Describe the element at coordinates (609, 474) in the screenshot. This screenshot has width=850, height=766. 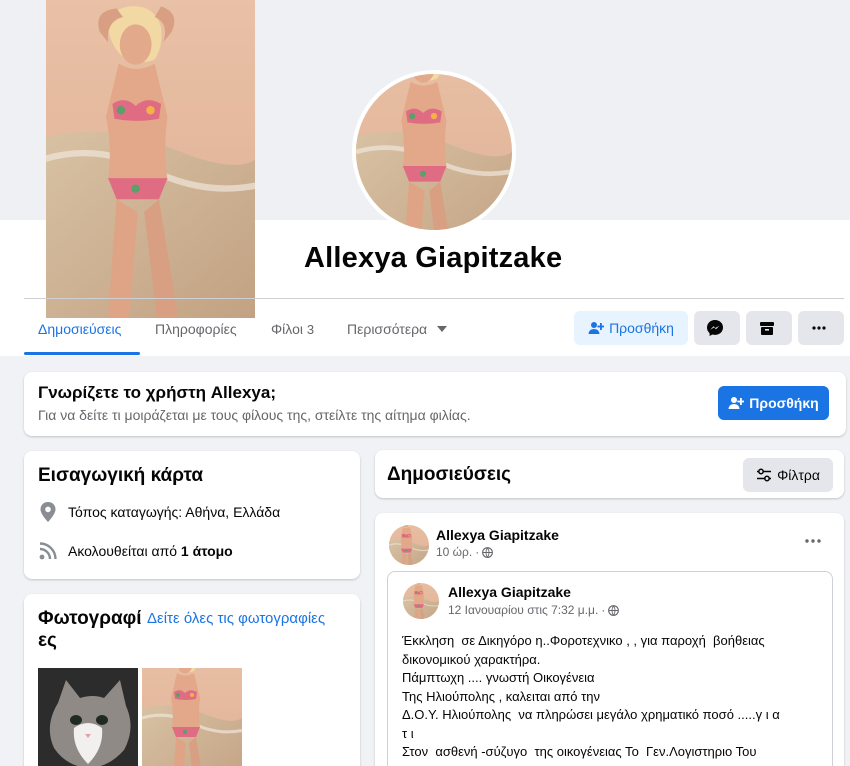
I see `posts-header-card: Δημοσιεύσεις Φίλτρα` at that location.